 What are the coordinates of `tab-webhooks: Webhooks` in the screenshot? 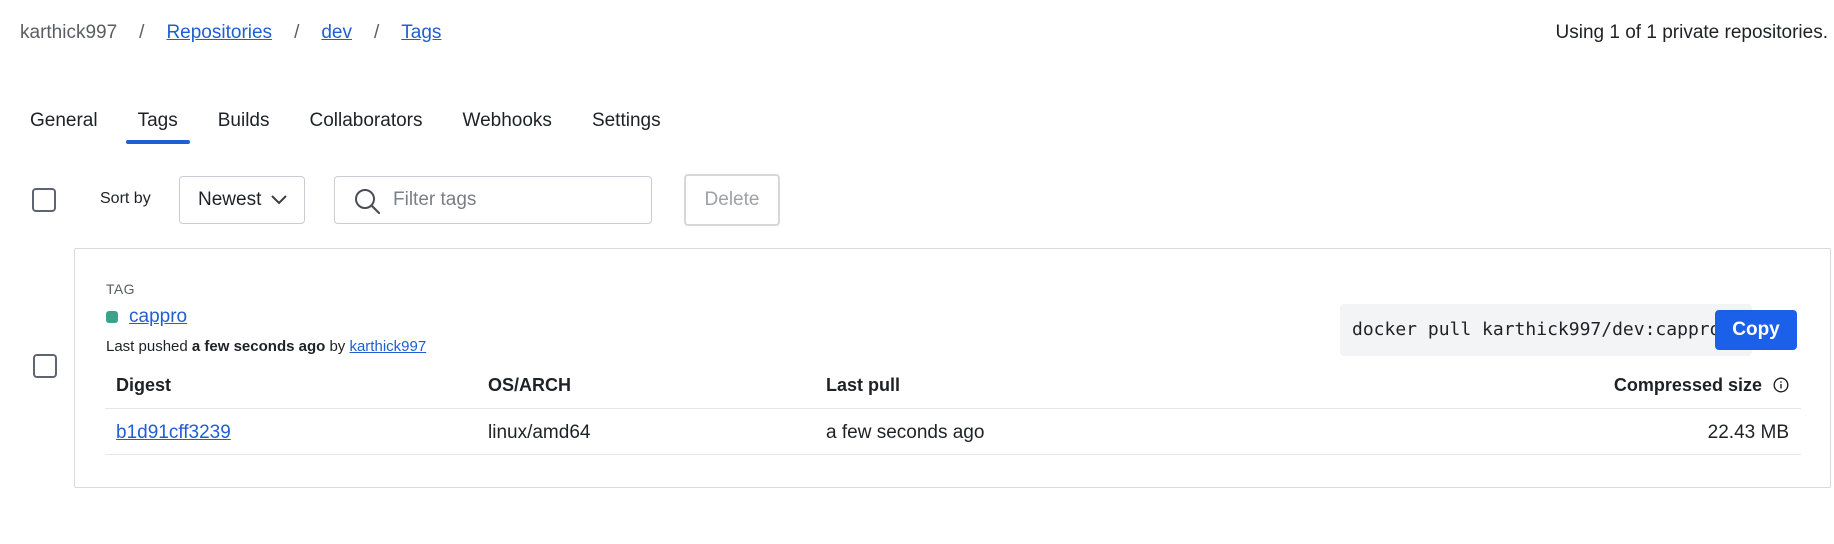 It's located at (507, 126).